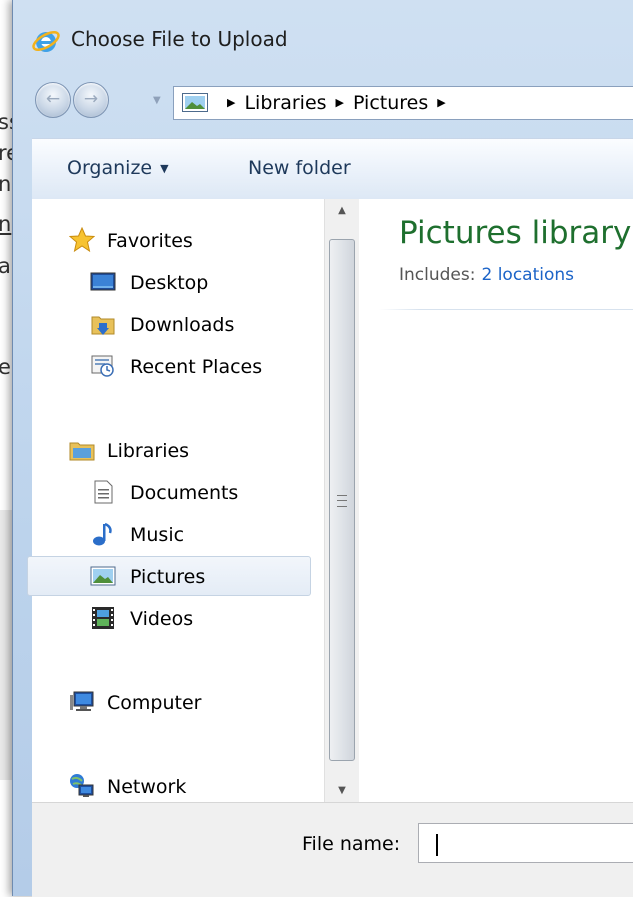 The image size is (633, 897). What do you see at coordinates (103, 325) in the screenshot?
I see `downloads-folder-icon` at bounding box center [103, 325].